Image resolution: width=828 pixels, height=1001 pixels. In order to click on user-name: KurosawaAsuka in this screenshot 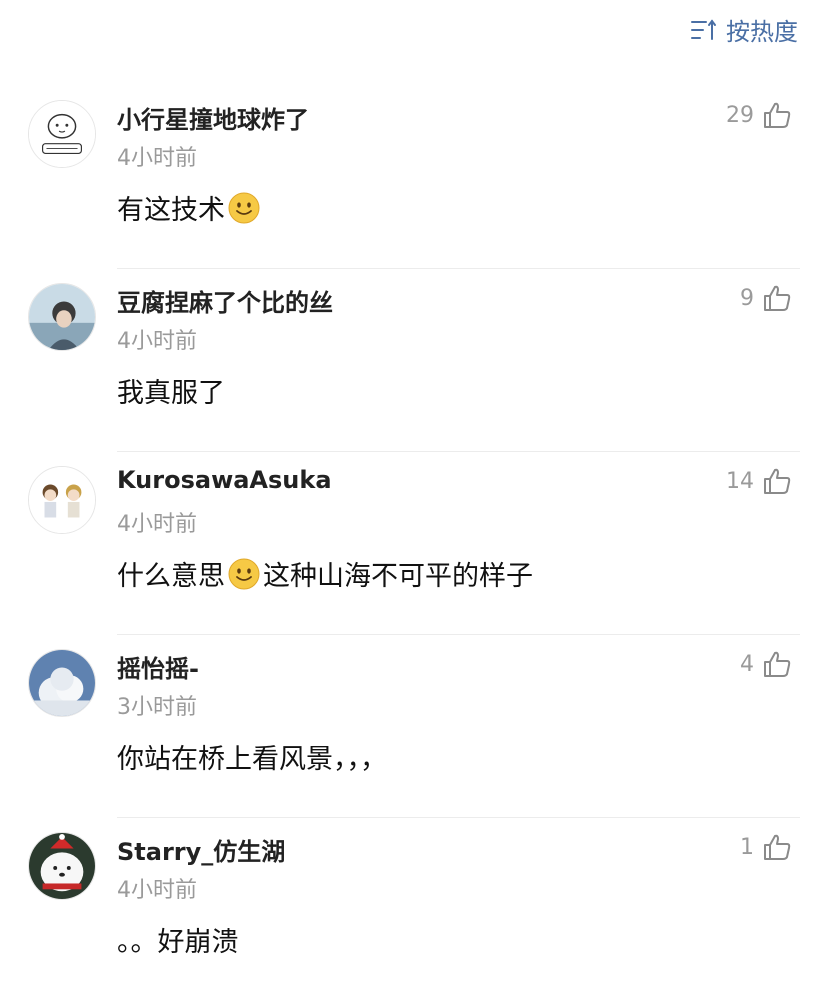, I will do `click(224, 480)`.